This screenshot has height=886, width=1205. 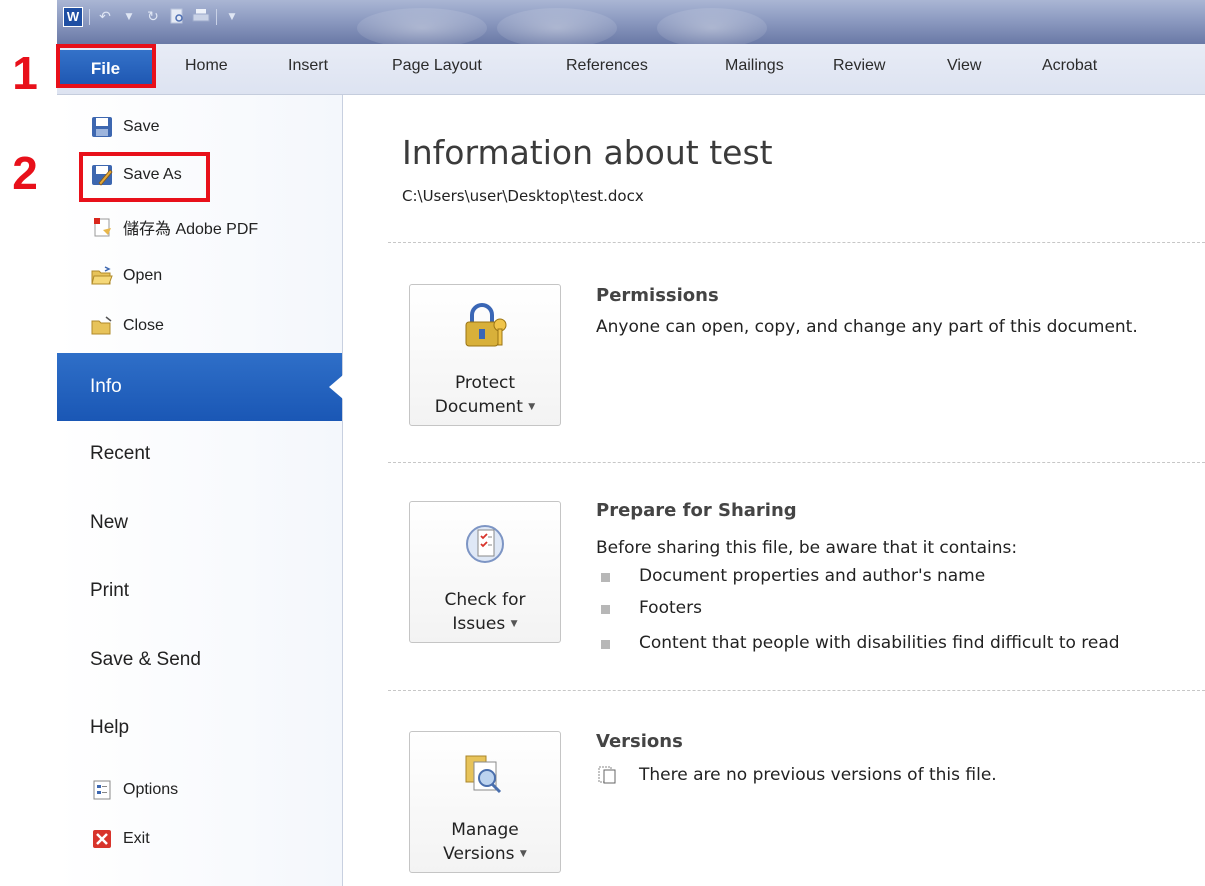 I want to click on lock-key-icon, so click(x=485, y=326).